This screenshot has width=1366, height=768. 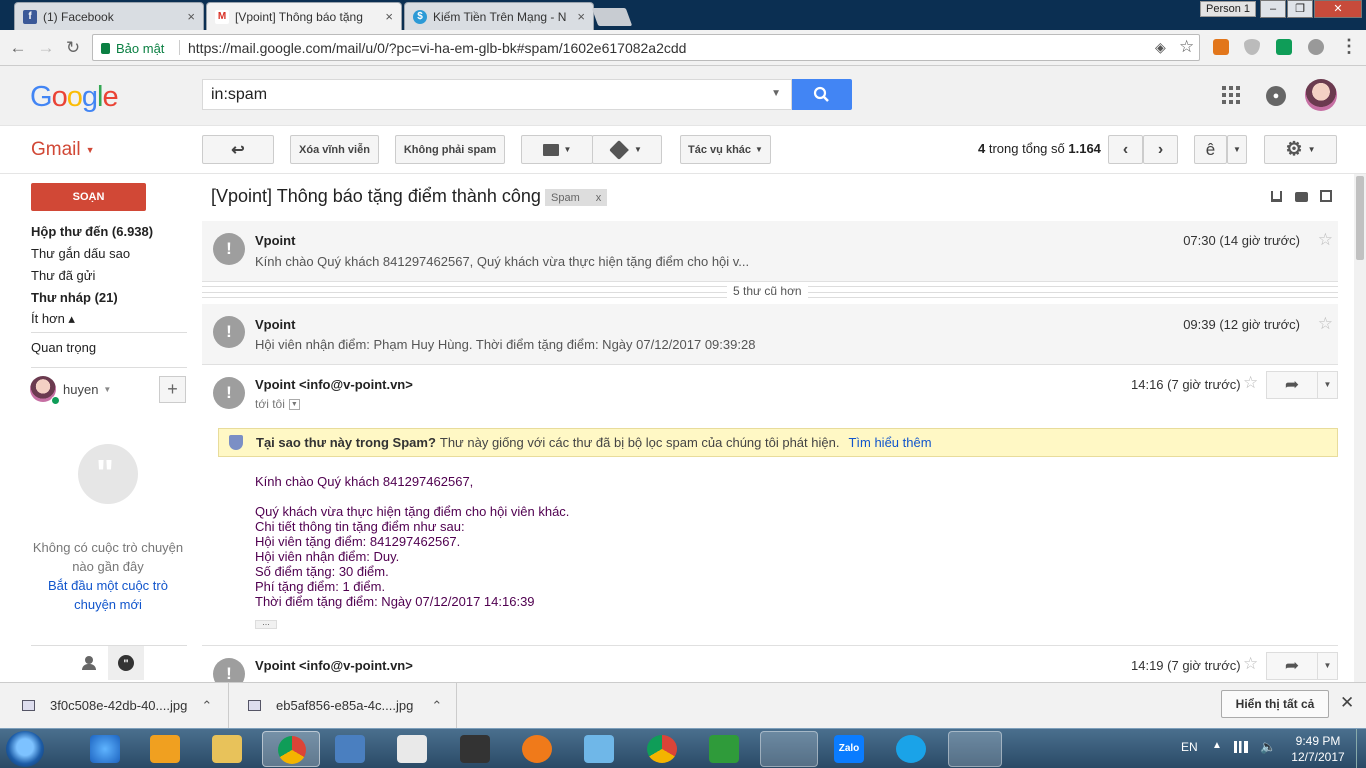 I want to click on print-icon, so click(x=1301, y=197).